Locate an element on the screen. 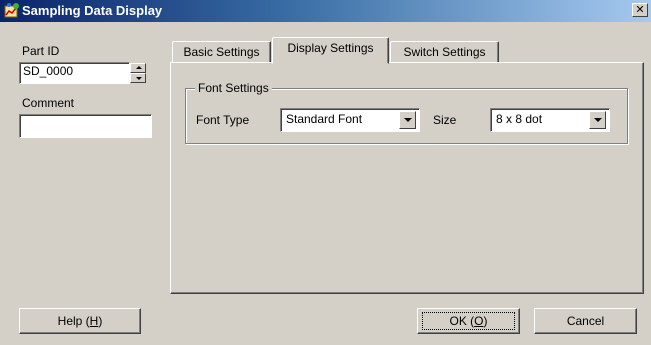 The height and width of the screenshot is (345, 651). cancel-button-label: Cancel is located at coordinates (585, 321).